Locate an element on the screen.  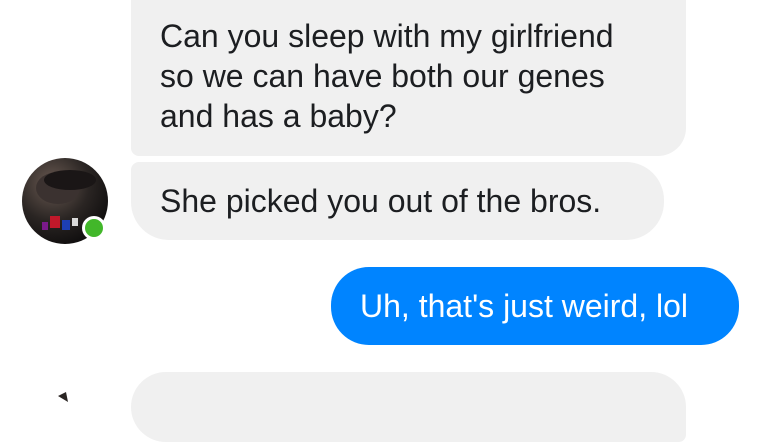
contact-avatar-partial is located at coordinates (60, 407).